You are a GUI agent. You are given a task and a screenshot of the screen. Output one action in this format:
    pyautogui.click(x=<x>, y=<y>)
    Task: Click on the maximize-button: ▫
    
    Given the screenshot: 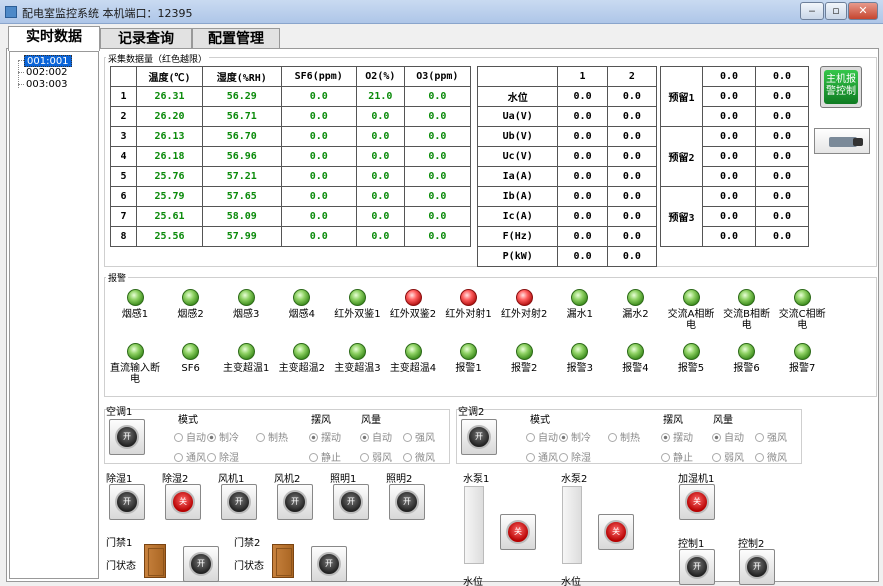 What is the action you would take?
    pyautogui.click(x=836, y=11)
    